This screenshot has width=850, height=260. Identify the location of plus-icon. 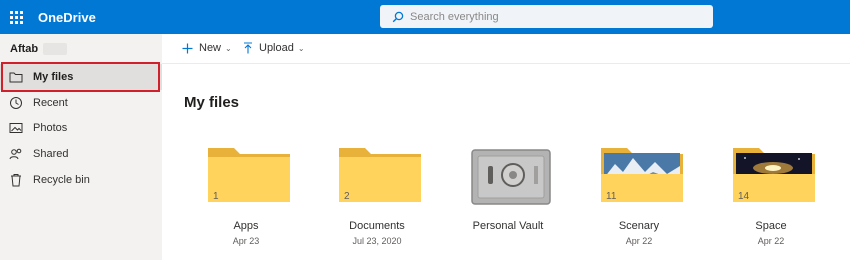
(187, 48).